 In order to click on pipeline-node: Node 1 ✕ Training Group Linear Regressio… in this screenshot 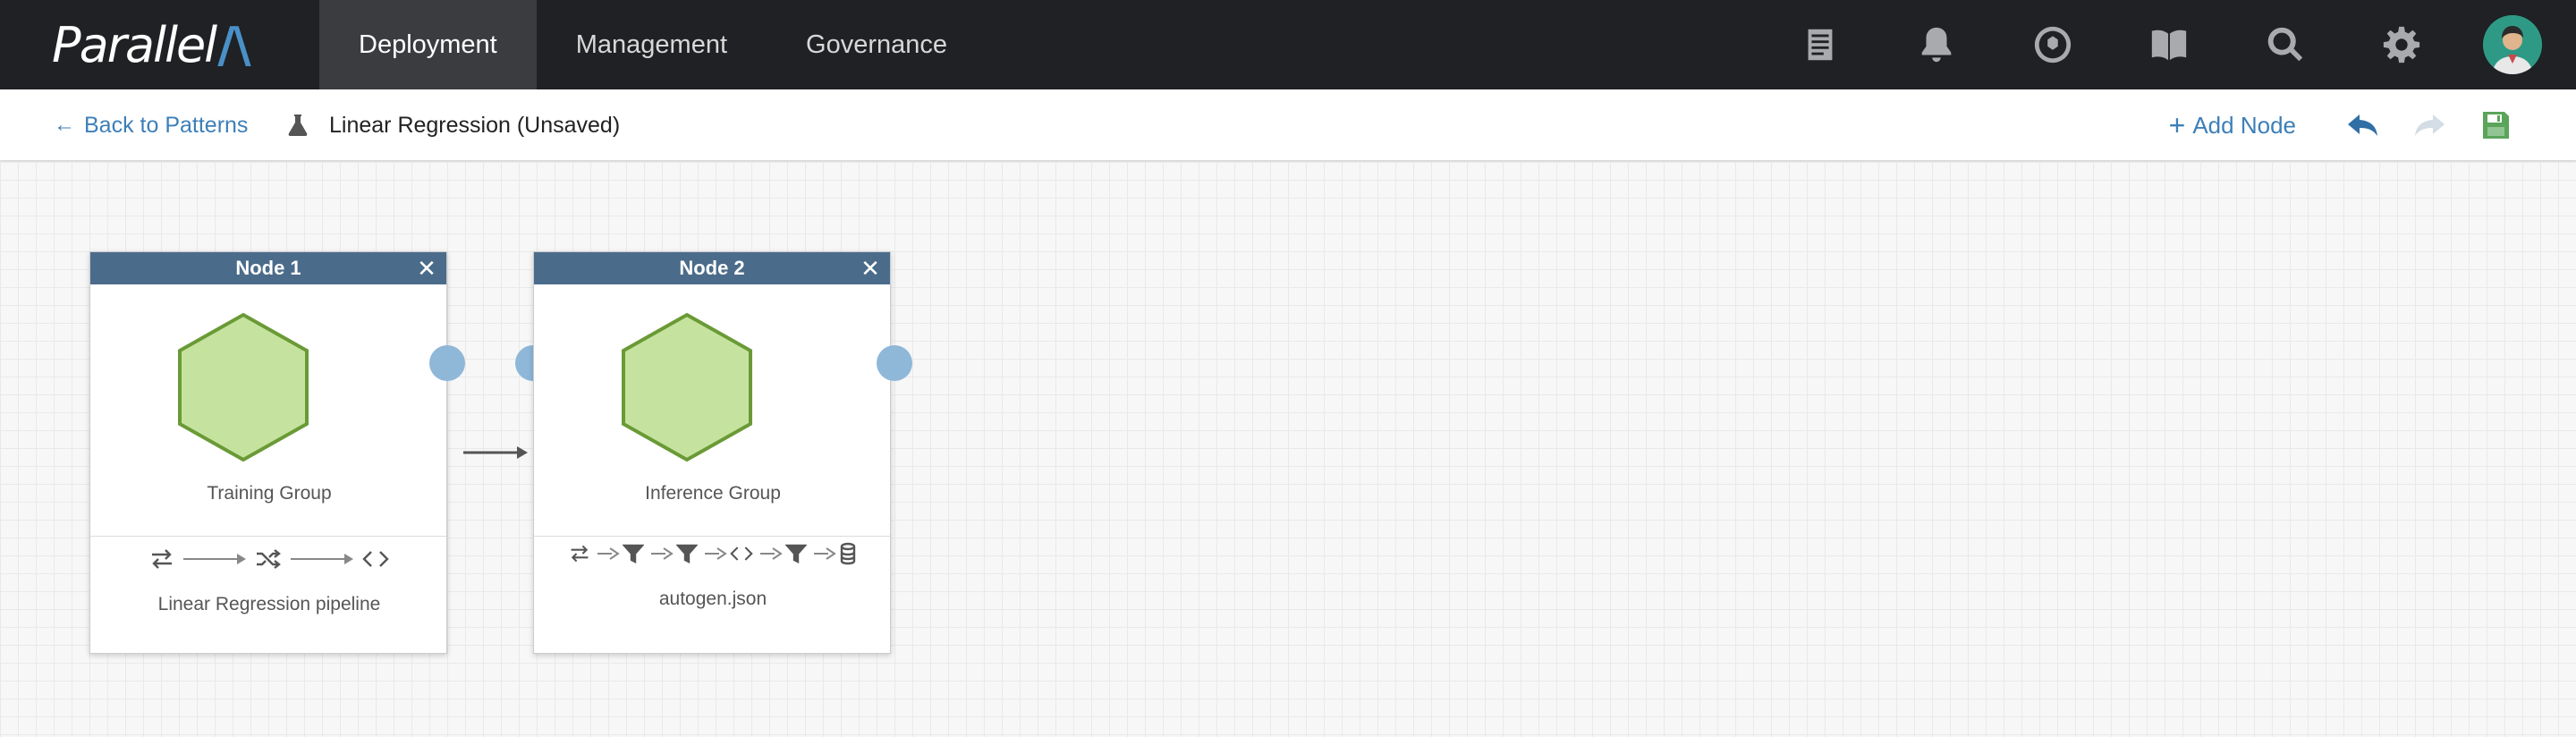, I will do `click(268, 452)`.